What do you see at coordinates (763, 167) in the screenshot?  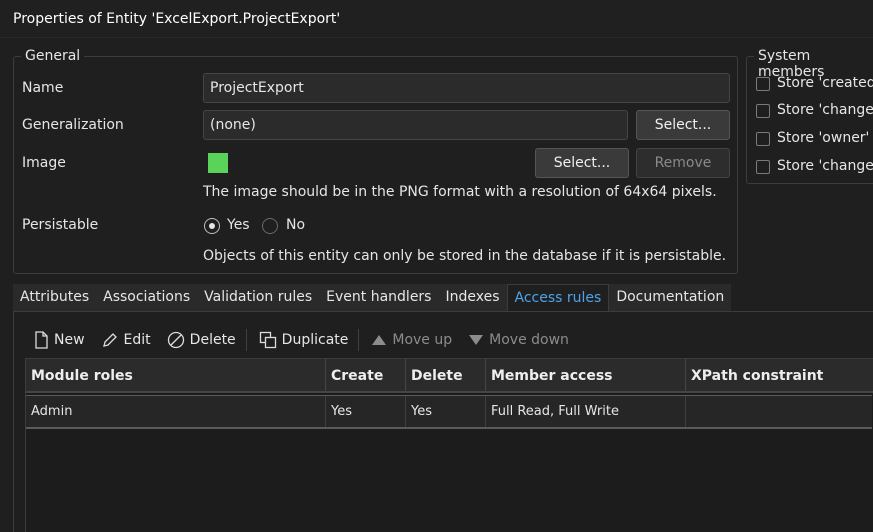 I see `store-changed-by-checkbox` at bounding box center [763, 167].